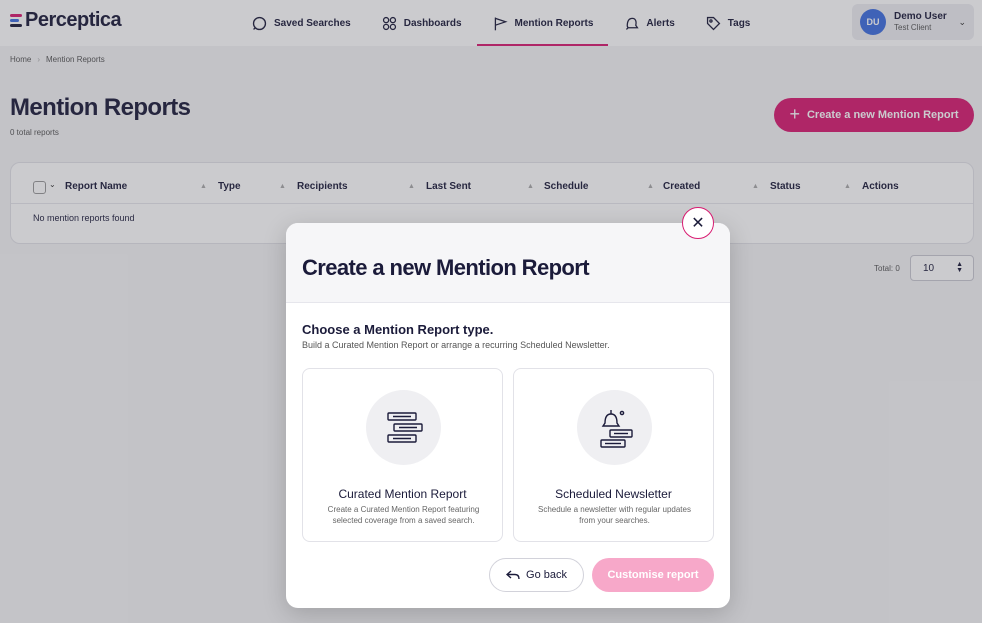  I want to click on close-icon: ✕, so click(698, 223).